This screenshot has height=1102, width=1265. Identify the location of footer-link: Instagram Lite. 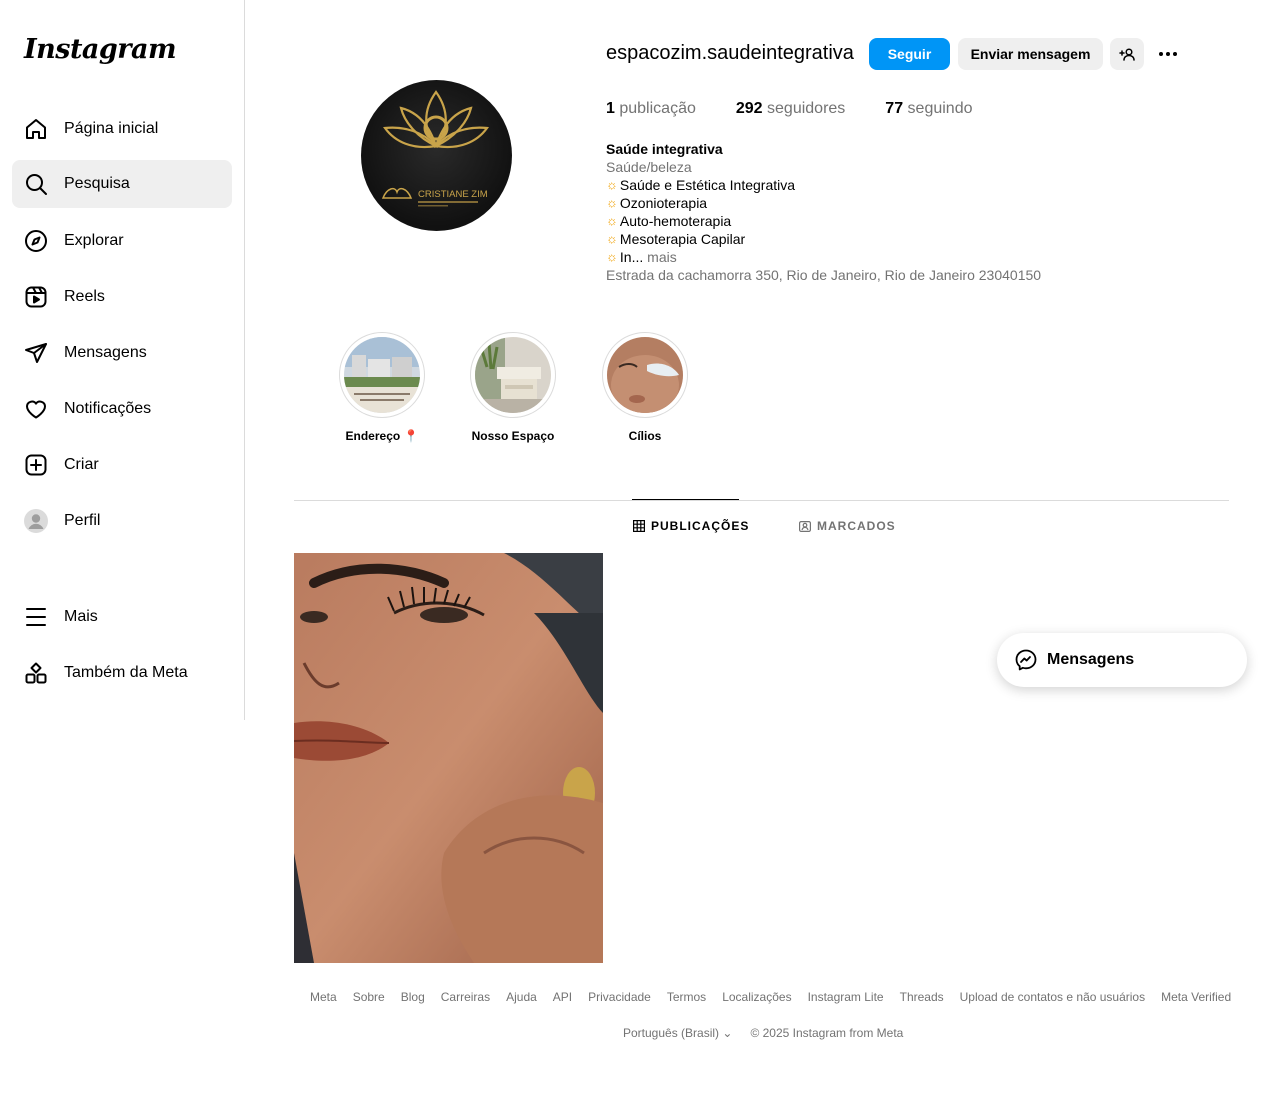
(846, 997).